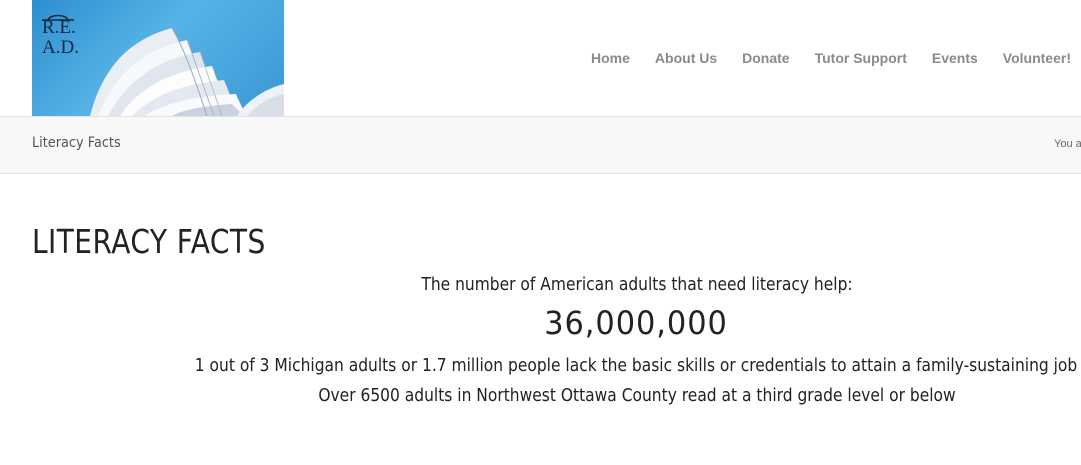 This screenshot has width=1081, height=465. Describe the element at coordinates (861, 58) in the screenshot. I see `nav-tutor-support: Tutor Support` at that location.